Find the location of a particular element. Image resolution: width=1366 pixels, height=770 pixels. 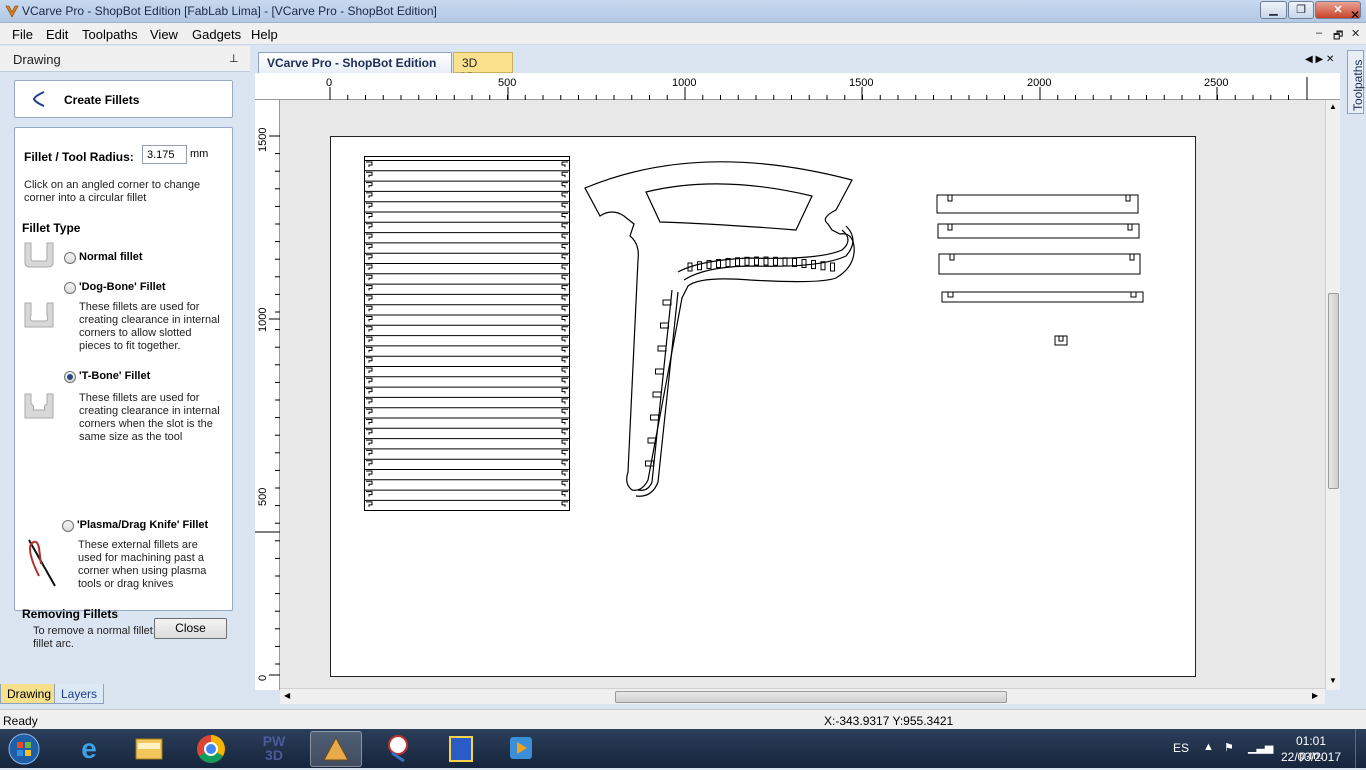

ruler-horizontal: 0 500 1000 1500 2000 2500 is located at coordinates (797, 86).